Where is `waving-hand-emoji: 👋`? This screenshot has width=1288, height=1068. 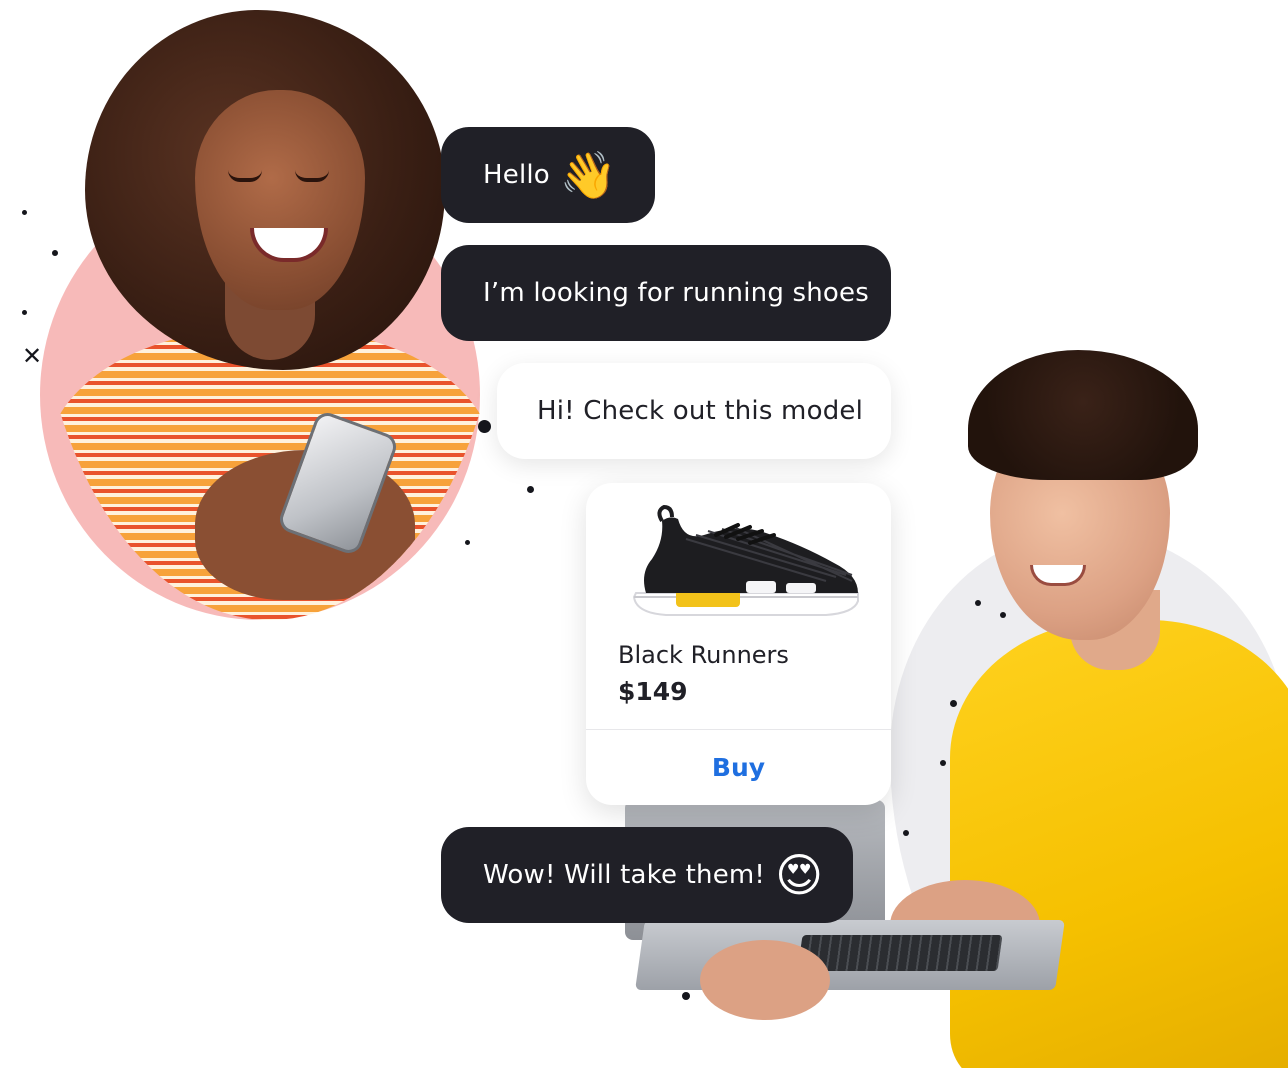 waving-hand-emoji: 👋 is located at coordinates (588, 175).